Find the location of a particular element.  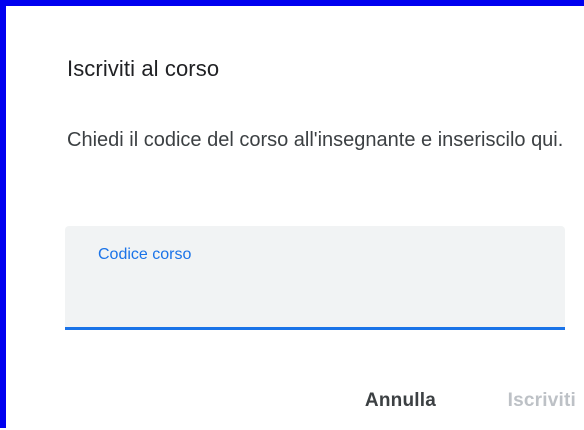

class-code-label: Codice corso is located at coordinates (145, 254).